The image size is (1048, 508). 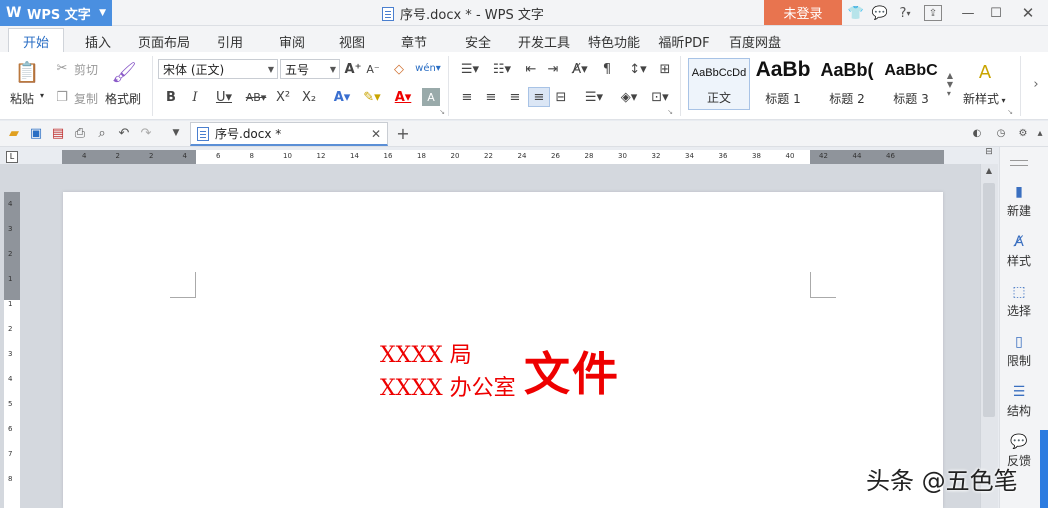 I want to click on print-icon: ⎙, so click(x=80, y=133).